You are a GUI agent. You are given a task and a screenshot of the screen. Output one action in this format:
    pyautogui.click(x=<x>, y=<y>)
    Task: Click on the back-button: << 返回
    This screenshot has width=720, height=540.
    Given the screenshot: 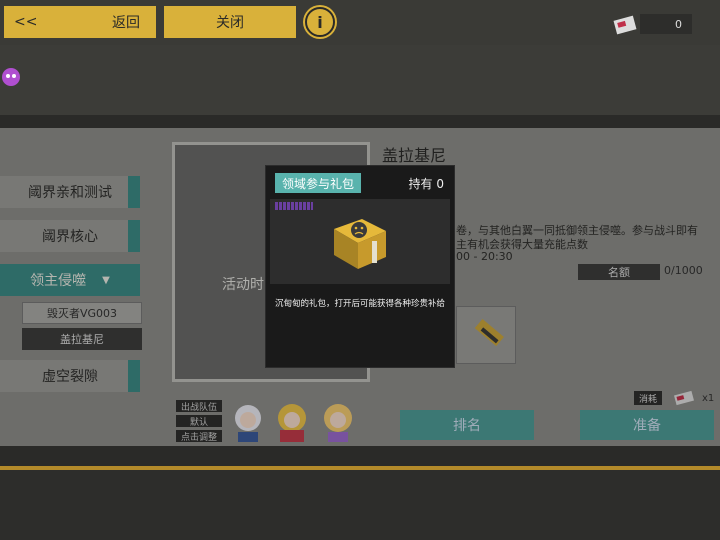 What is the action you would take?
    pyautogui.click(x=80, y=22)
    